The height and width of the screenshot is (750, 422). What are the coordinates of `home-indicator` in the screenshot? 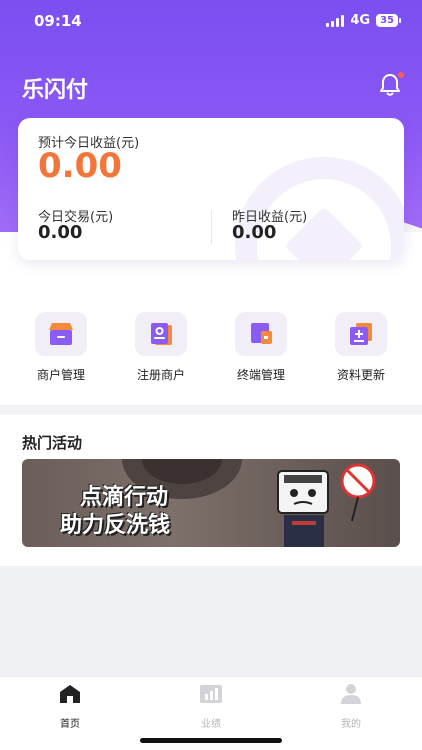 It's located at (211, 740).